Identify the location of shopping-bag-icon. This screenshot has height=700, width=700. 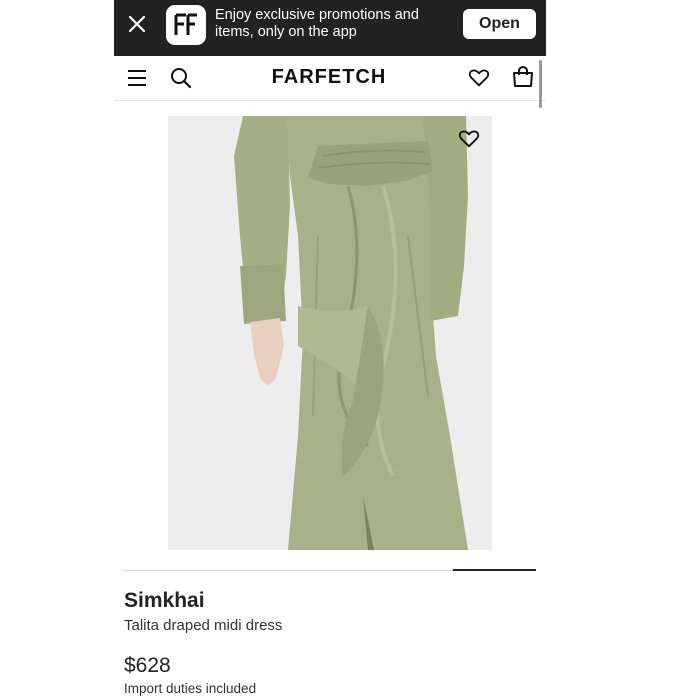
(523, 77).